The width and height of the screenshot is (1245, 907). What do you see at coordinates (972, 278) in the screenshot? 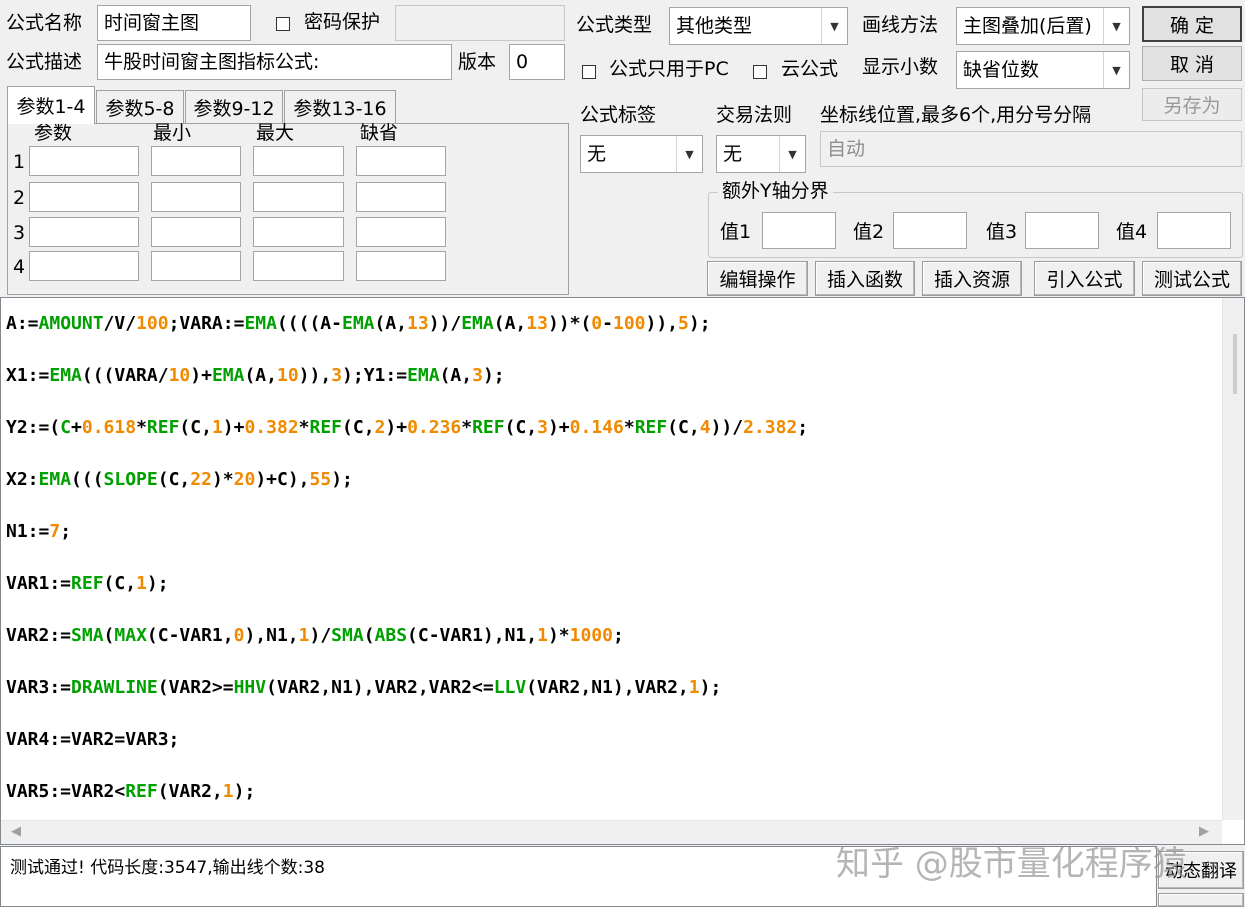
I see `insert-resource-button: 插入资源` at bounding box center [972, 278].